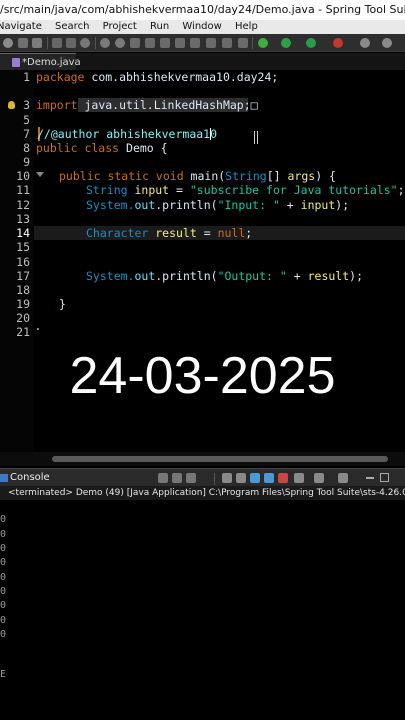  I want to click on menu-window: Window, so click(201, 27).